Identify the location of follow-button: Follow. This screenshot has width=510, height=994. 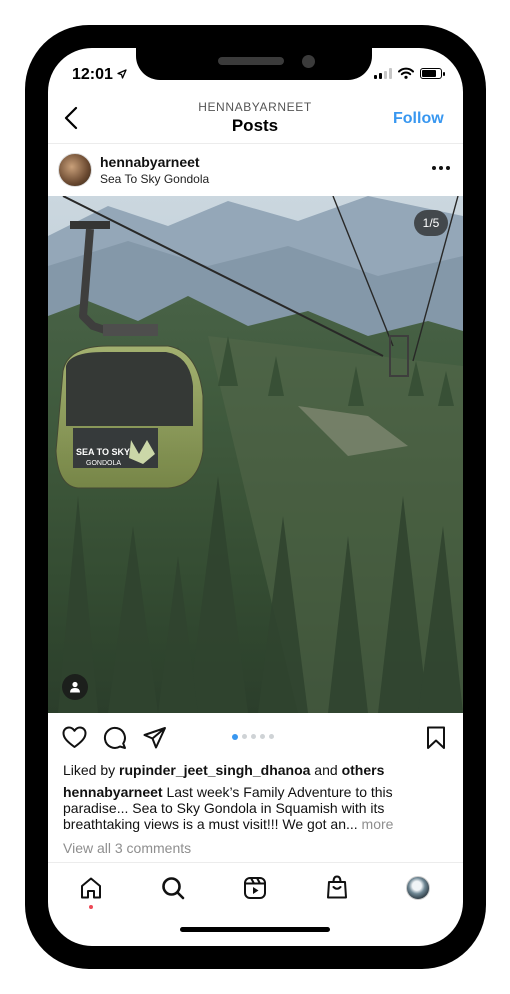
(418, 119).